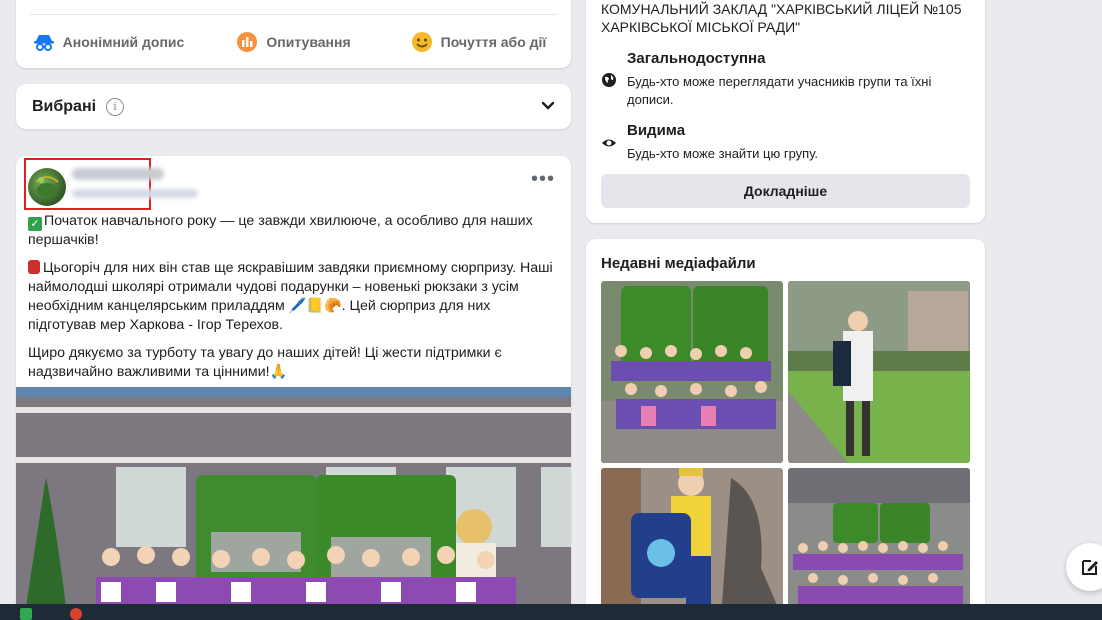 Image resolution: width=1102 pixels, height=620 pixels. I want to click on more-options-icon: •••, so click(543, 179).